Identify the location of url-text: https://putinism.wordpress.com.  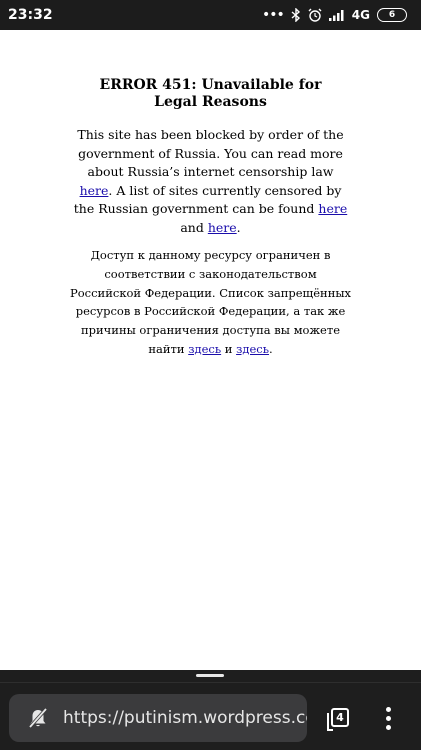
(185, 718).